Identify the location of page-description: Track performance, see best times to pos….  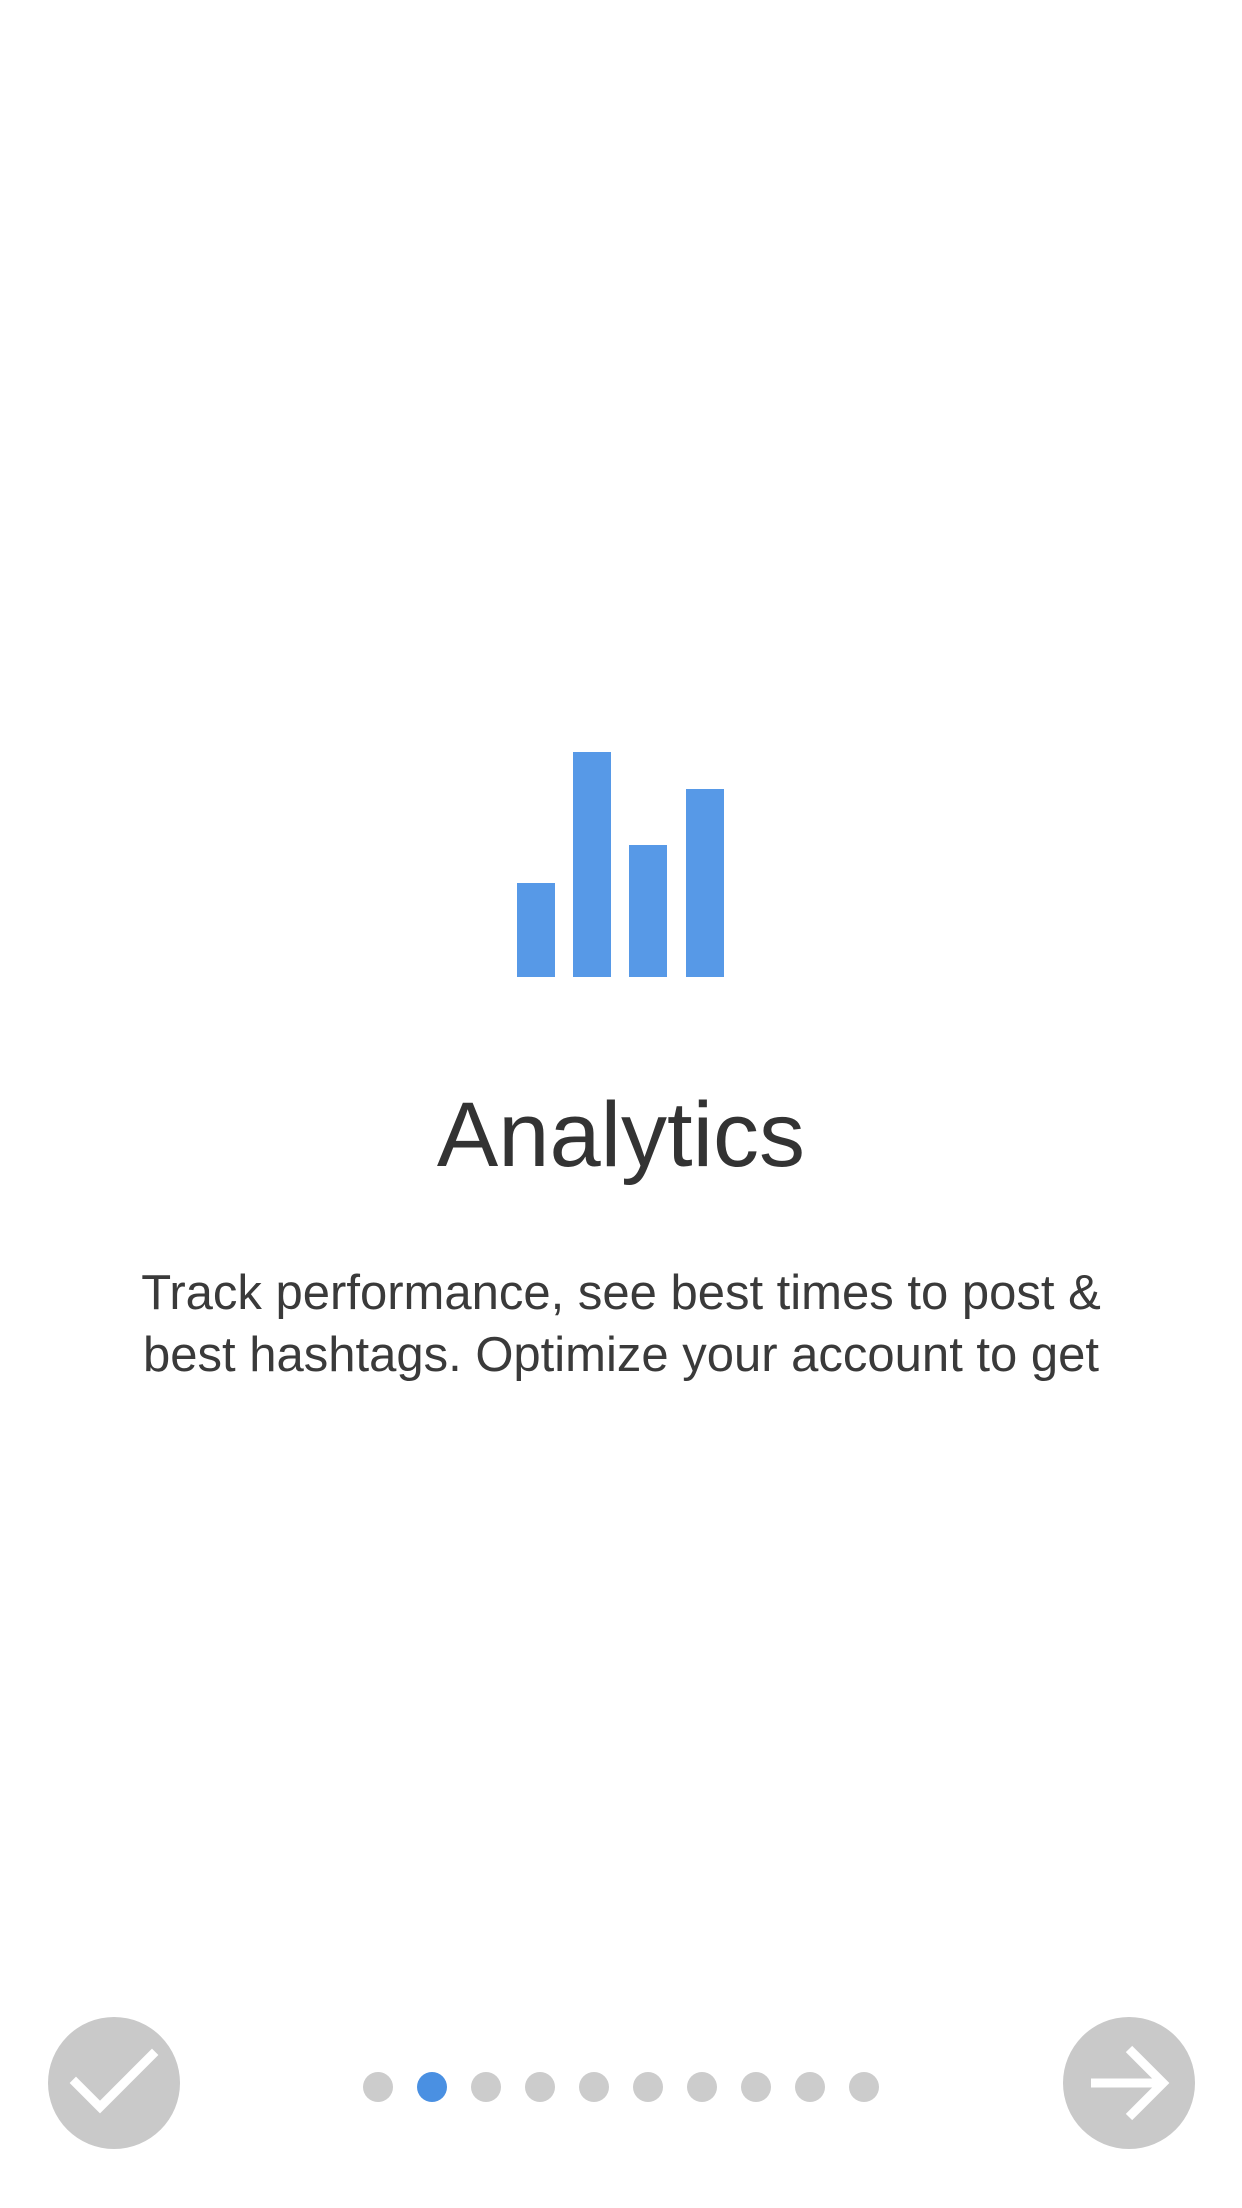
(621, 1324).